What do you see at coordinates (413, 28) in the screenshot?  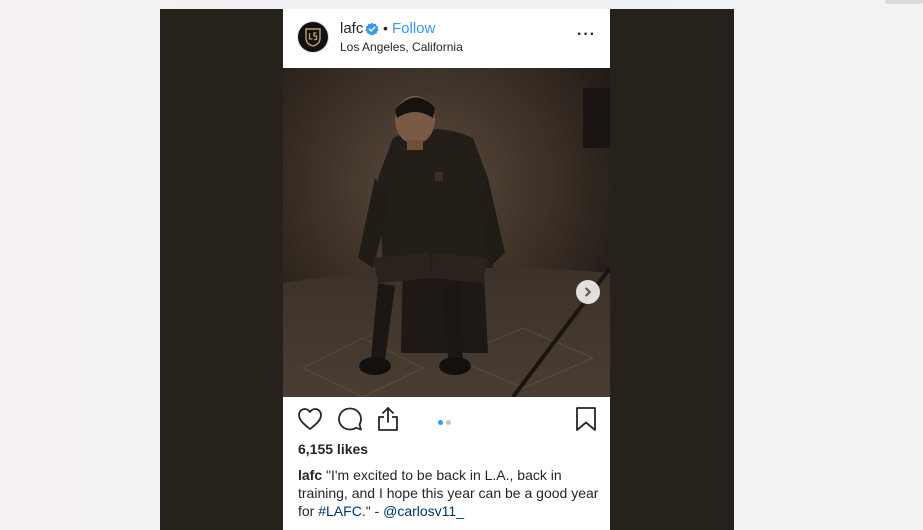 I see `follow-button: Follow` at bounding box center [413, 28].